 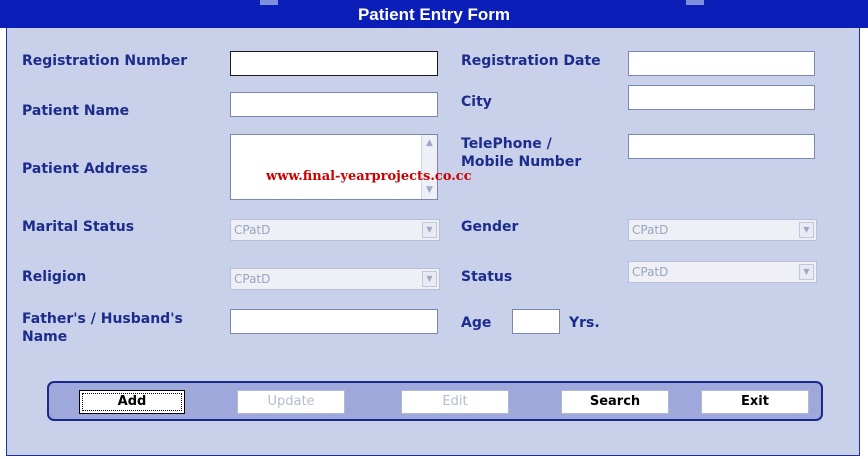 What do you see at coordinates (476, 323) in the screenshot?
I see `age-label: Age` at bounding box center [476, 323].